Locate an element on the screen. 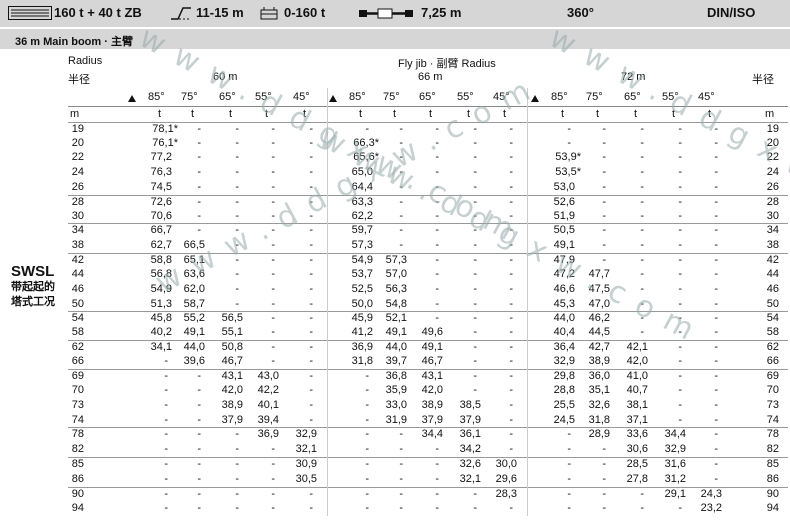 The image size is (790, 523). radius-right: 42 is located at coordinates (772, 260).